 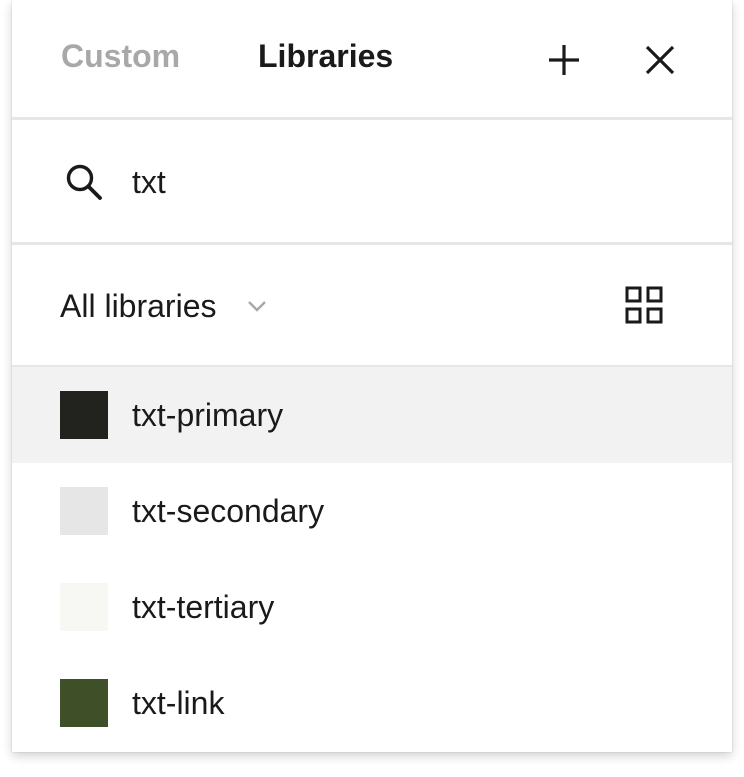 What do you see at coordinates (372, 703) in the screenshot?
I see `list-item: txt-link` at bounding box center [372, 703].